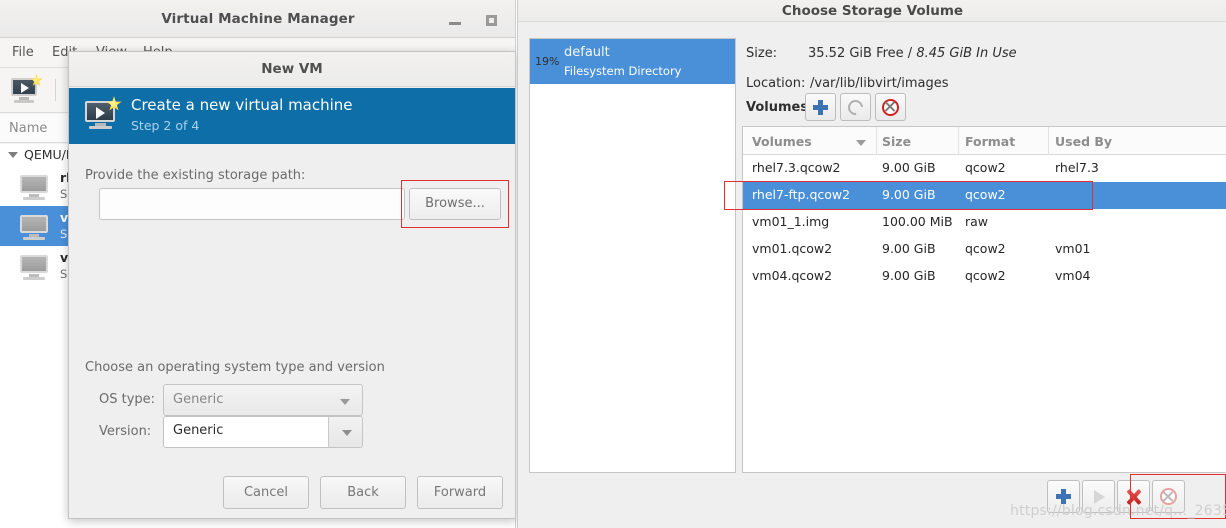  I want to click on table-row: rhel7.3.qcow2 9.00 GiB qcow2 rhel7.3, so click(984, 168).